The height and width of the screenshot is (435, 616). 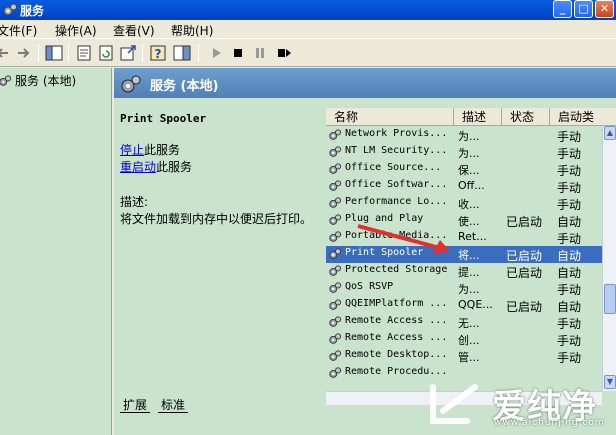 I want to click on export-icon, so click(x=128, y=53).